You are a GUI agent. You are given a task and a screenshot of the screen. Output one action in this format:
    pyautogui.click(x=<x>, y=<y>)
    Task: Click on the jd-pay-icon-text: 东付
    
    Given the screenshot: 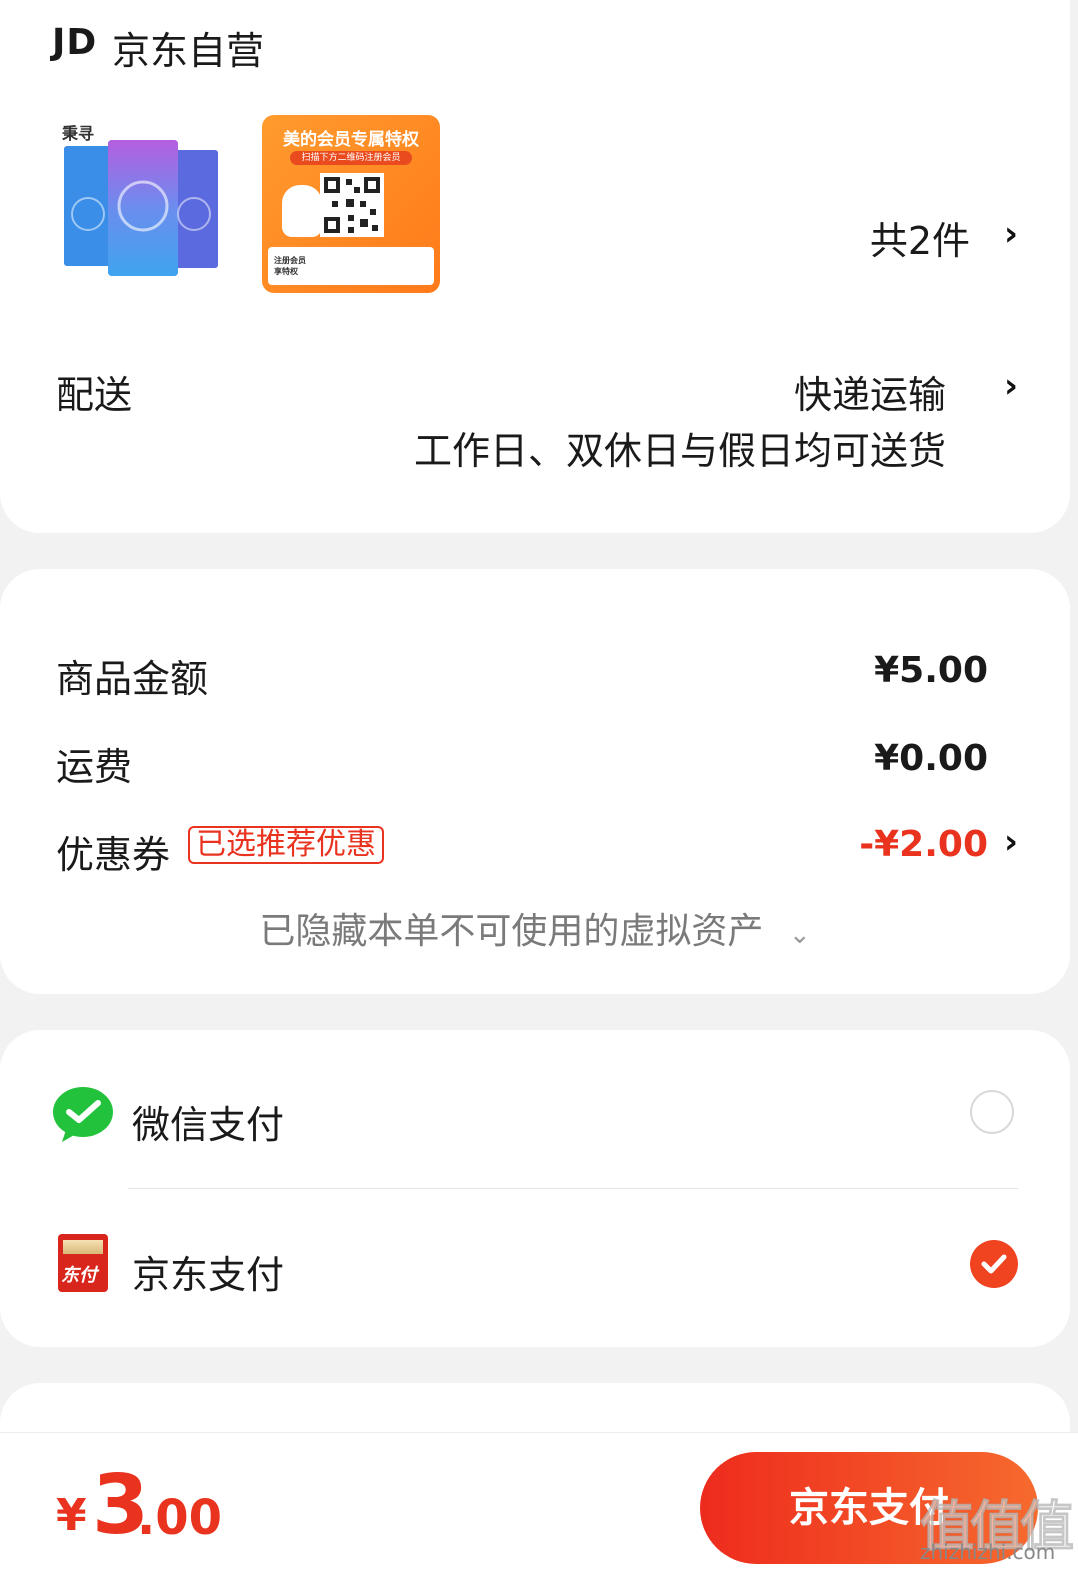 What is the action you would take?
    pyautogui.click(x=79, y=1275)
    